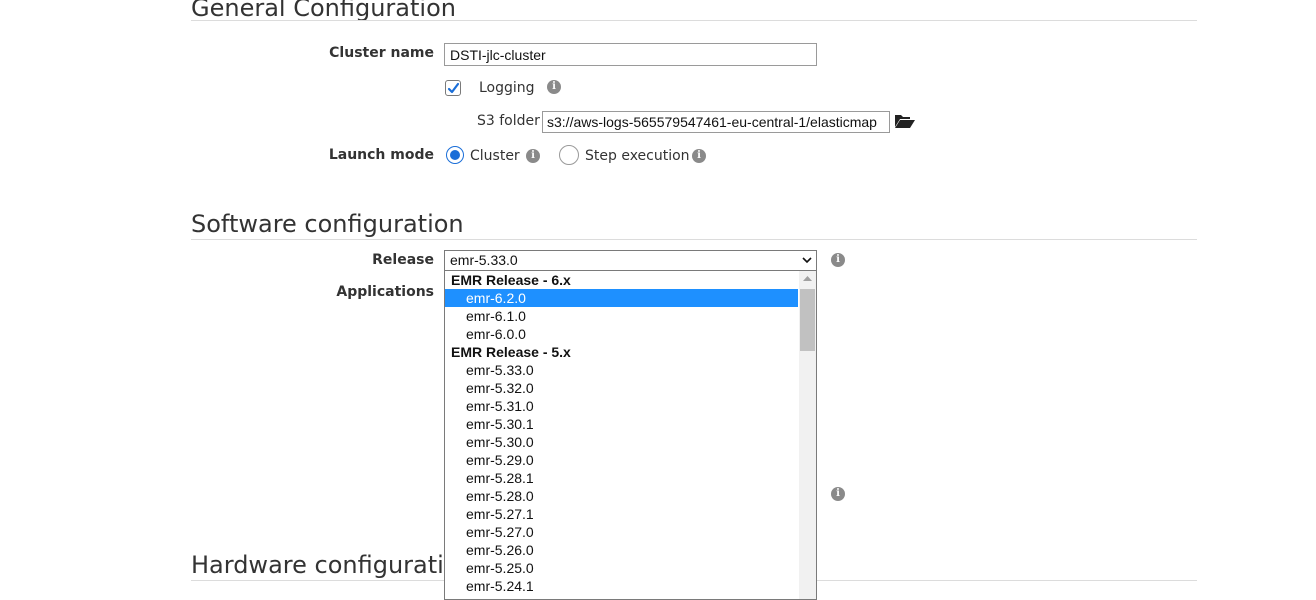 The height and width of the screenshot is (600, 1316). I want to click on dropdown-option: emr-5.30.1, so click(621, 424).